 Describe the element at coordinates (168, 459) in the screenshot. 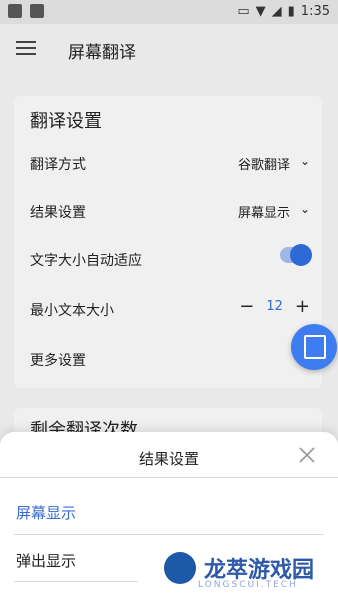

I see `sheet-title: 结果设置` at that location.